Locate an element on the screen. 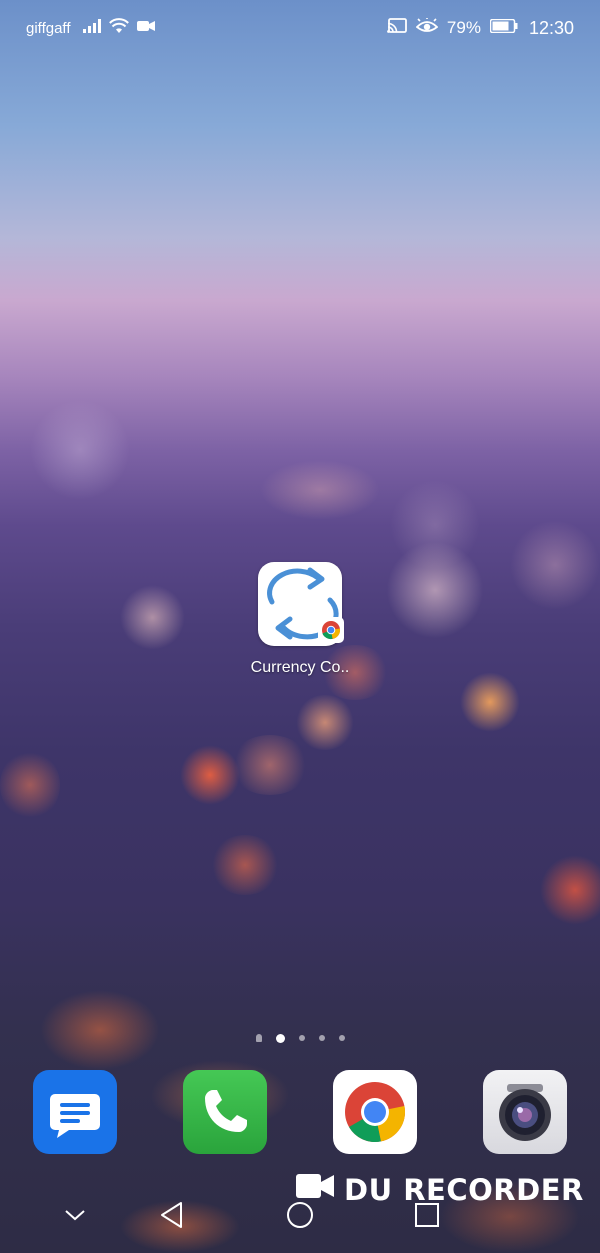  signal-icon is located at coordinates (91, 28).